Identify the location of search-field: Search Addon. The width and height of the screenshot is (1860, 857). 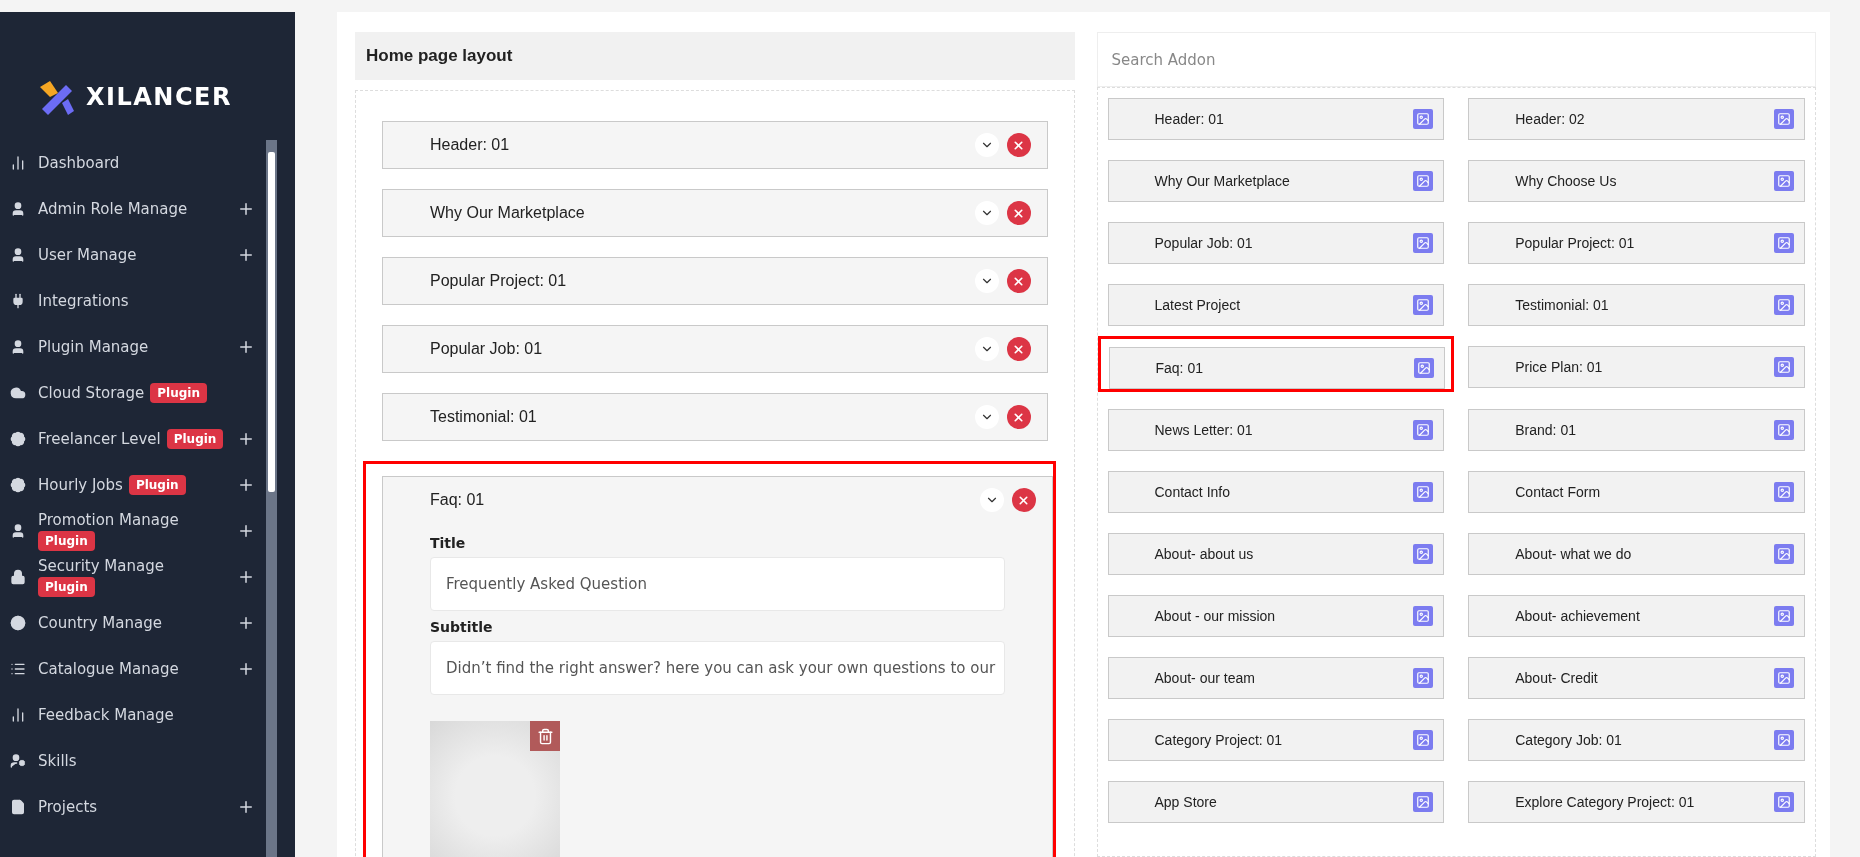
(1456, 59).